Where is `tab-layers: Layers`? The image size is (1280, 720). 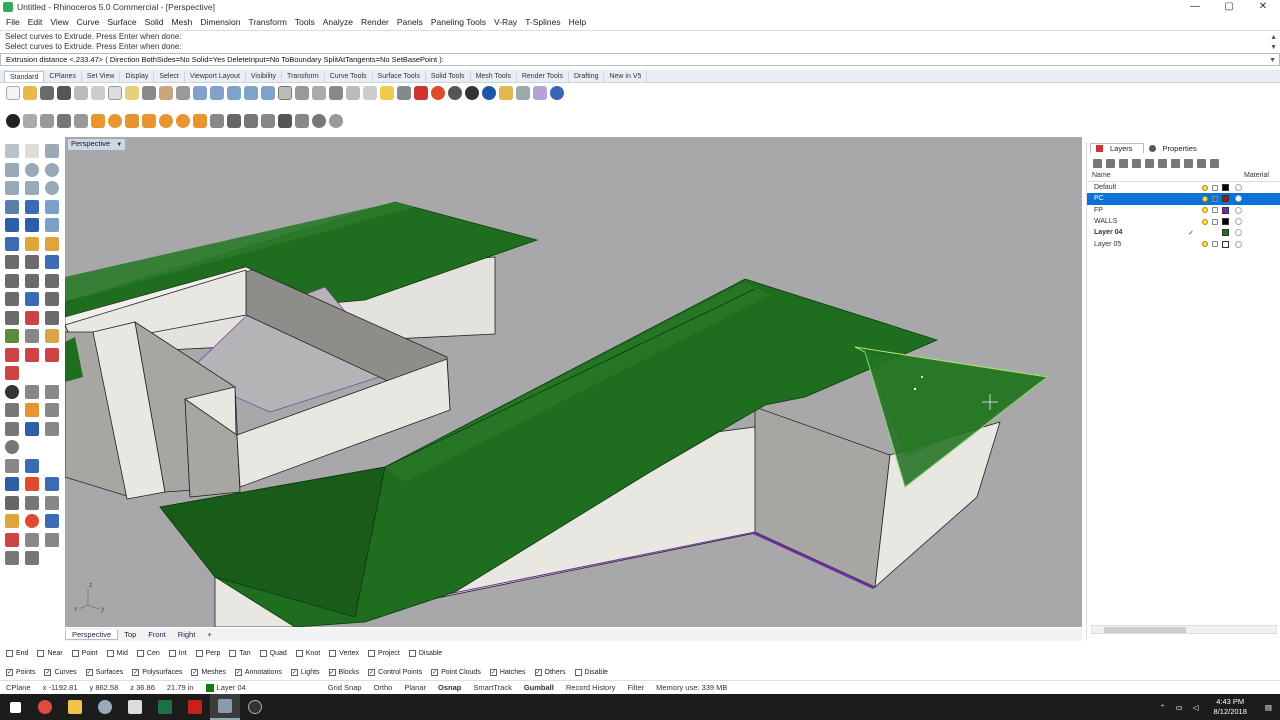 tab-layers: Layers is located at coordinates (1117, 148).